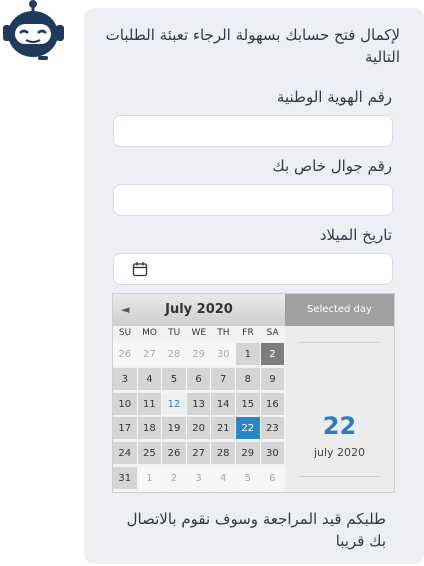  What do you see at coordinates (199, 309) in the screenshot?
I see `month-label: July 2020` at bounding box center [199, 309].